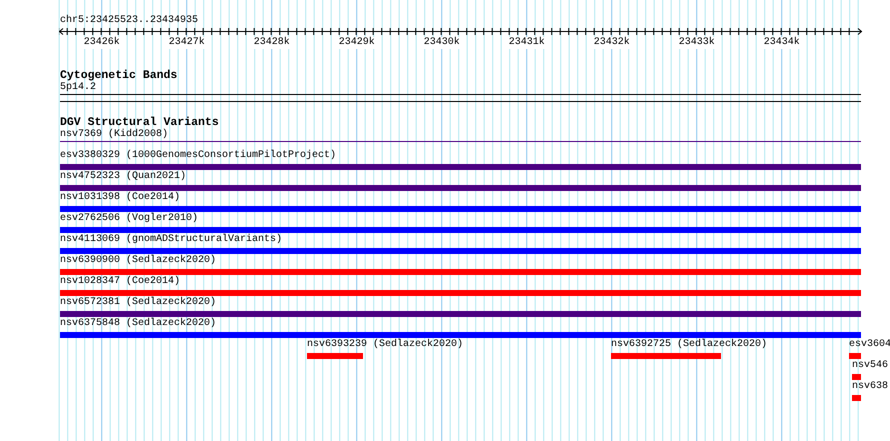 This screenshot has height=441, width=890. I want to click on track-title: Cytogenetic Bands, so click(119, 75).